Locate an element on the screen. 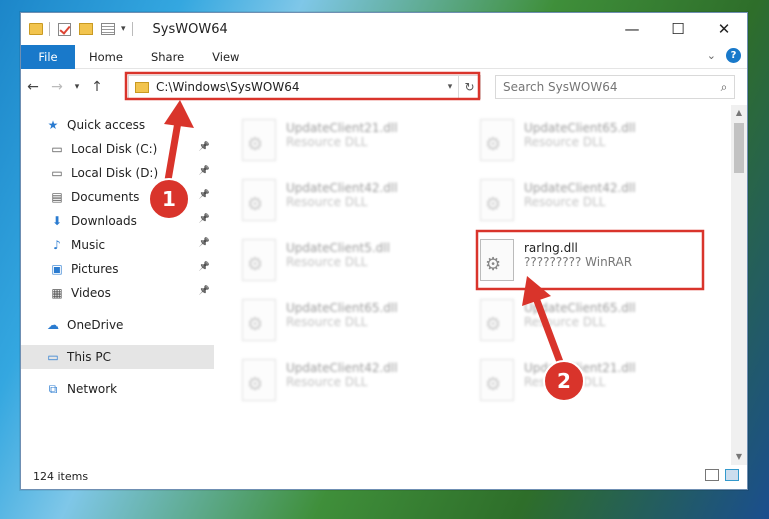 This screenshot has height=519, width=769. file-text: UpdateClient42.dll Resource DLL is located at coordinates (342, 194).